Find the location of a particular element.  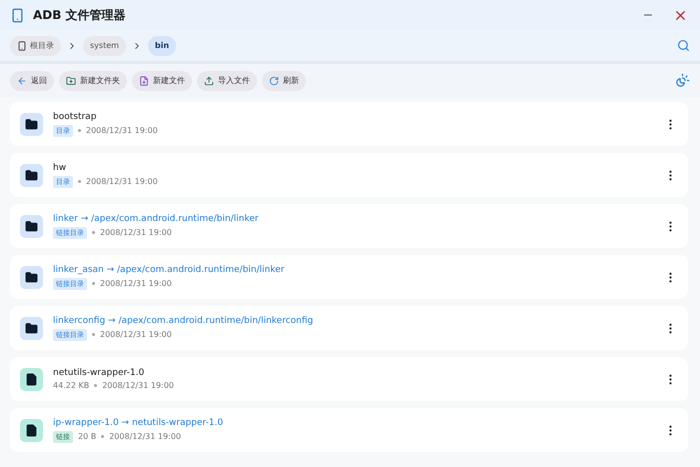

upload-button: 导入文件 is located at coordinates (227, 80).